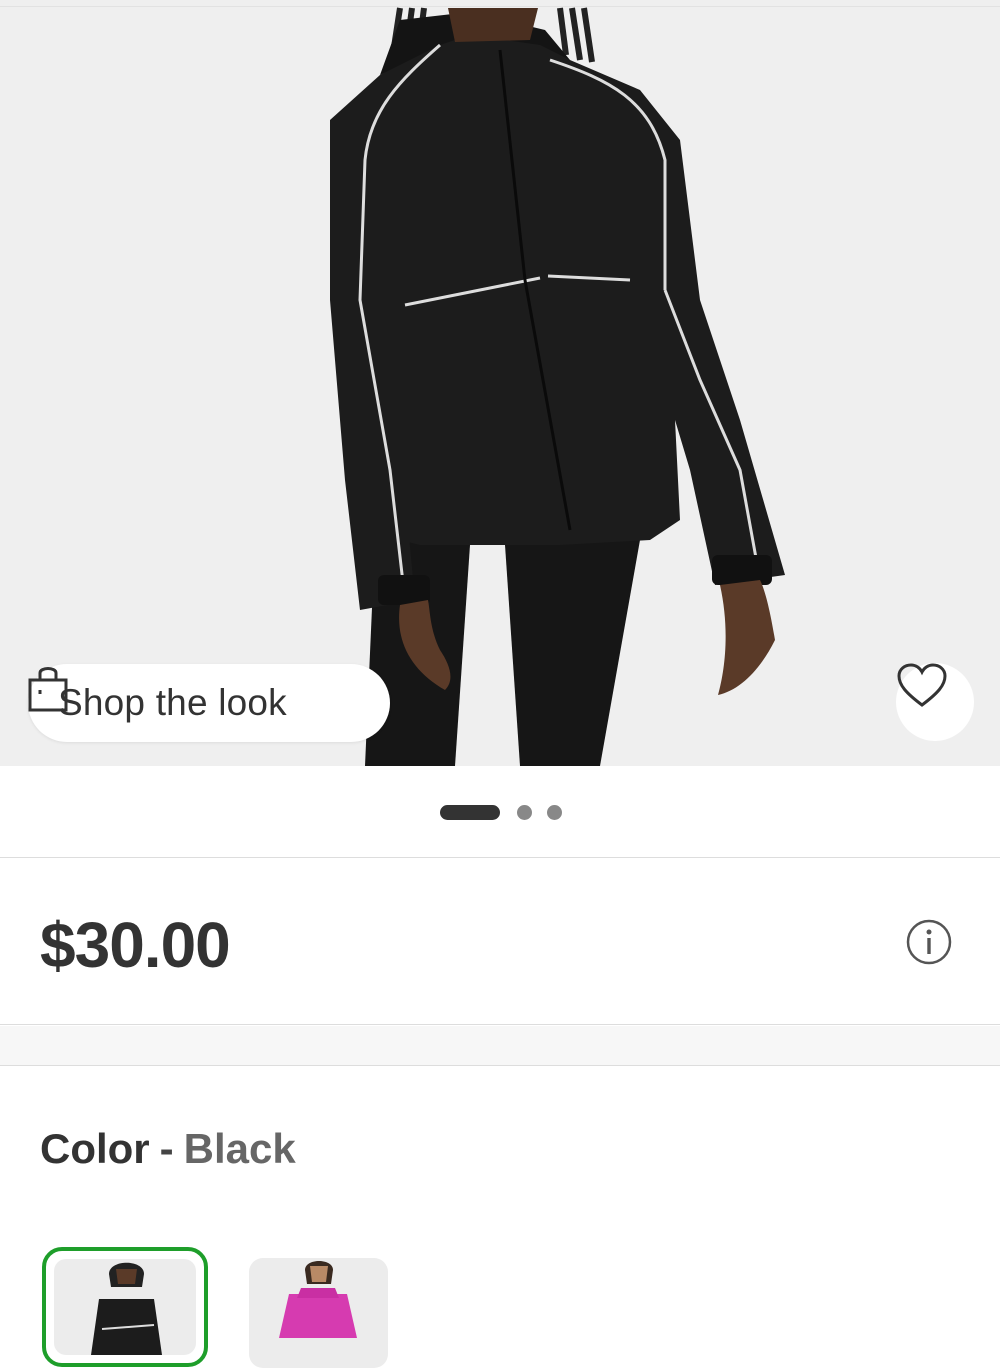 The image size is (1000, 1368). I want to click on color-heading: Color - Black, so click(168, 1149).